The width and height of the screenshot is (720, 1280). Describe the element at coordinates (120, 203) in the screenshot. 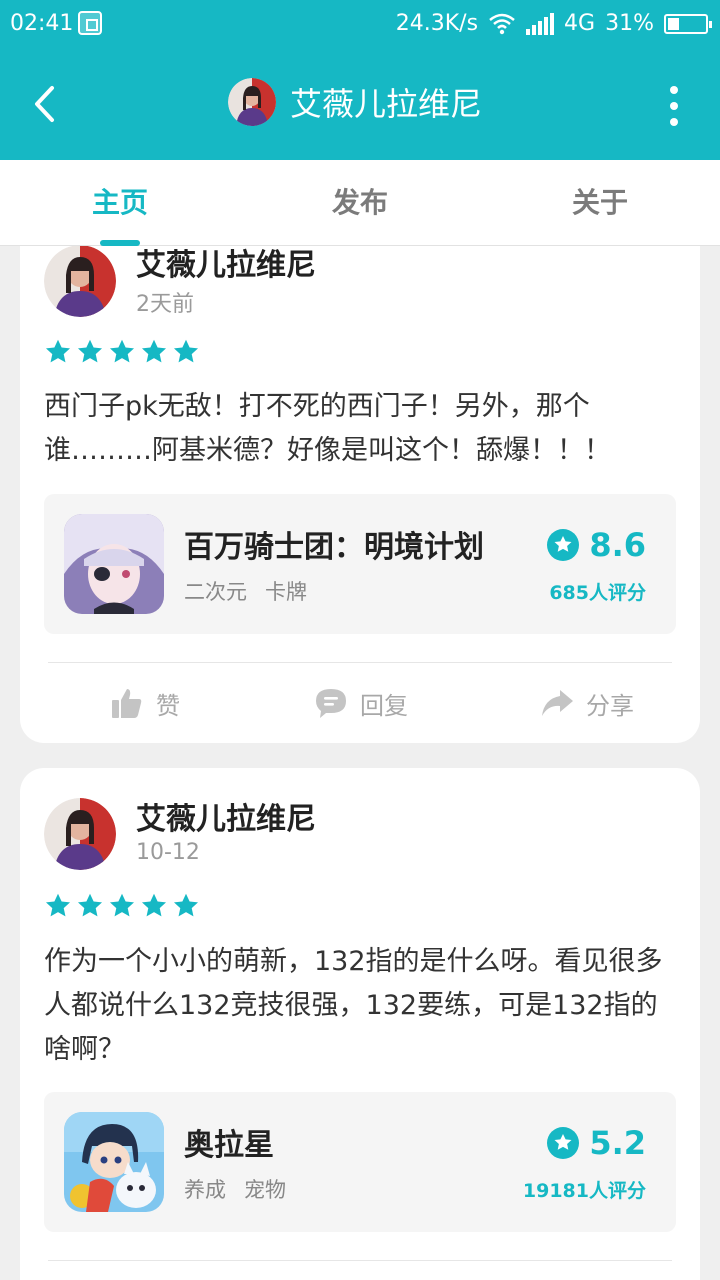

I see `tab-home: 主页` at that location.